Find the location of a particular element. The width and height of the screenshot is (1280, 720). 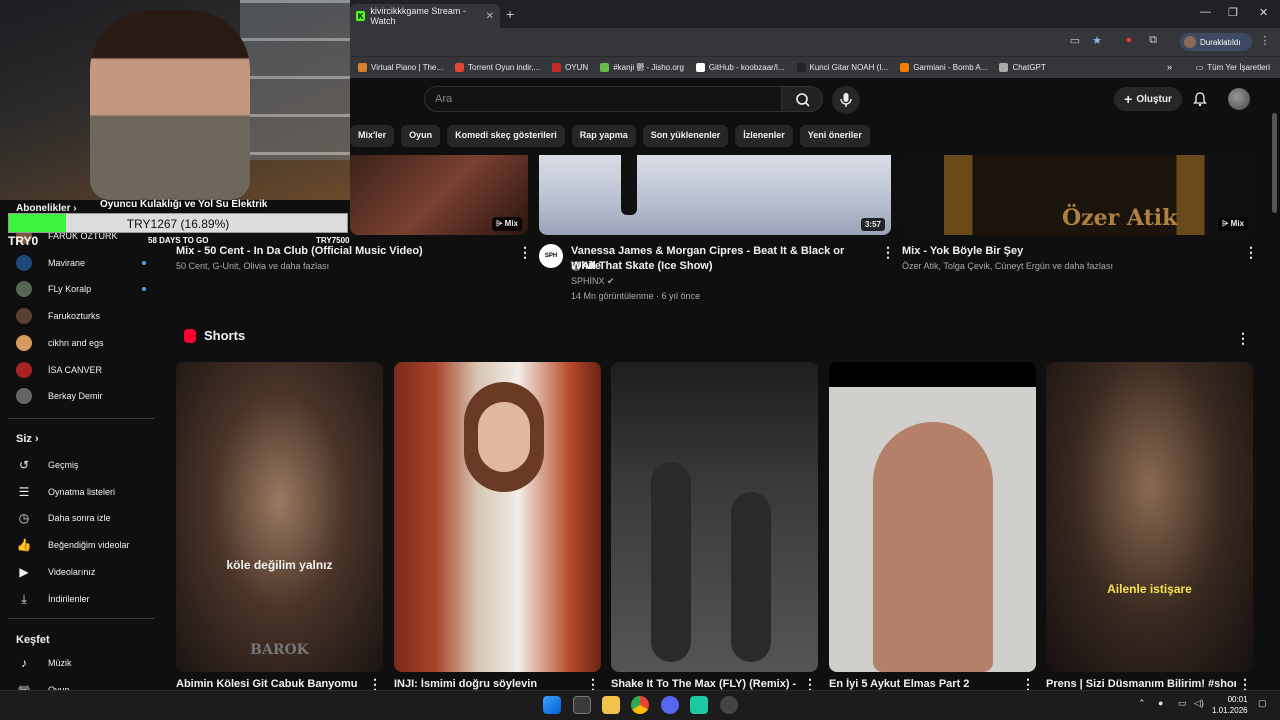

chrome-icon is located at coordinates (640, 705).